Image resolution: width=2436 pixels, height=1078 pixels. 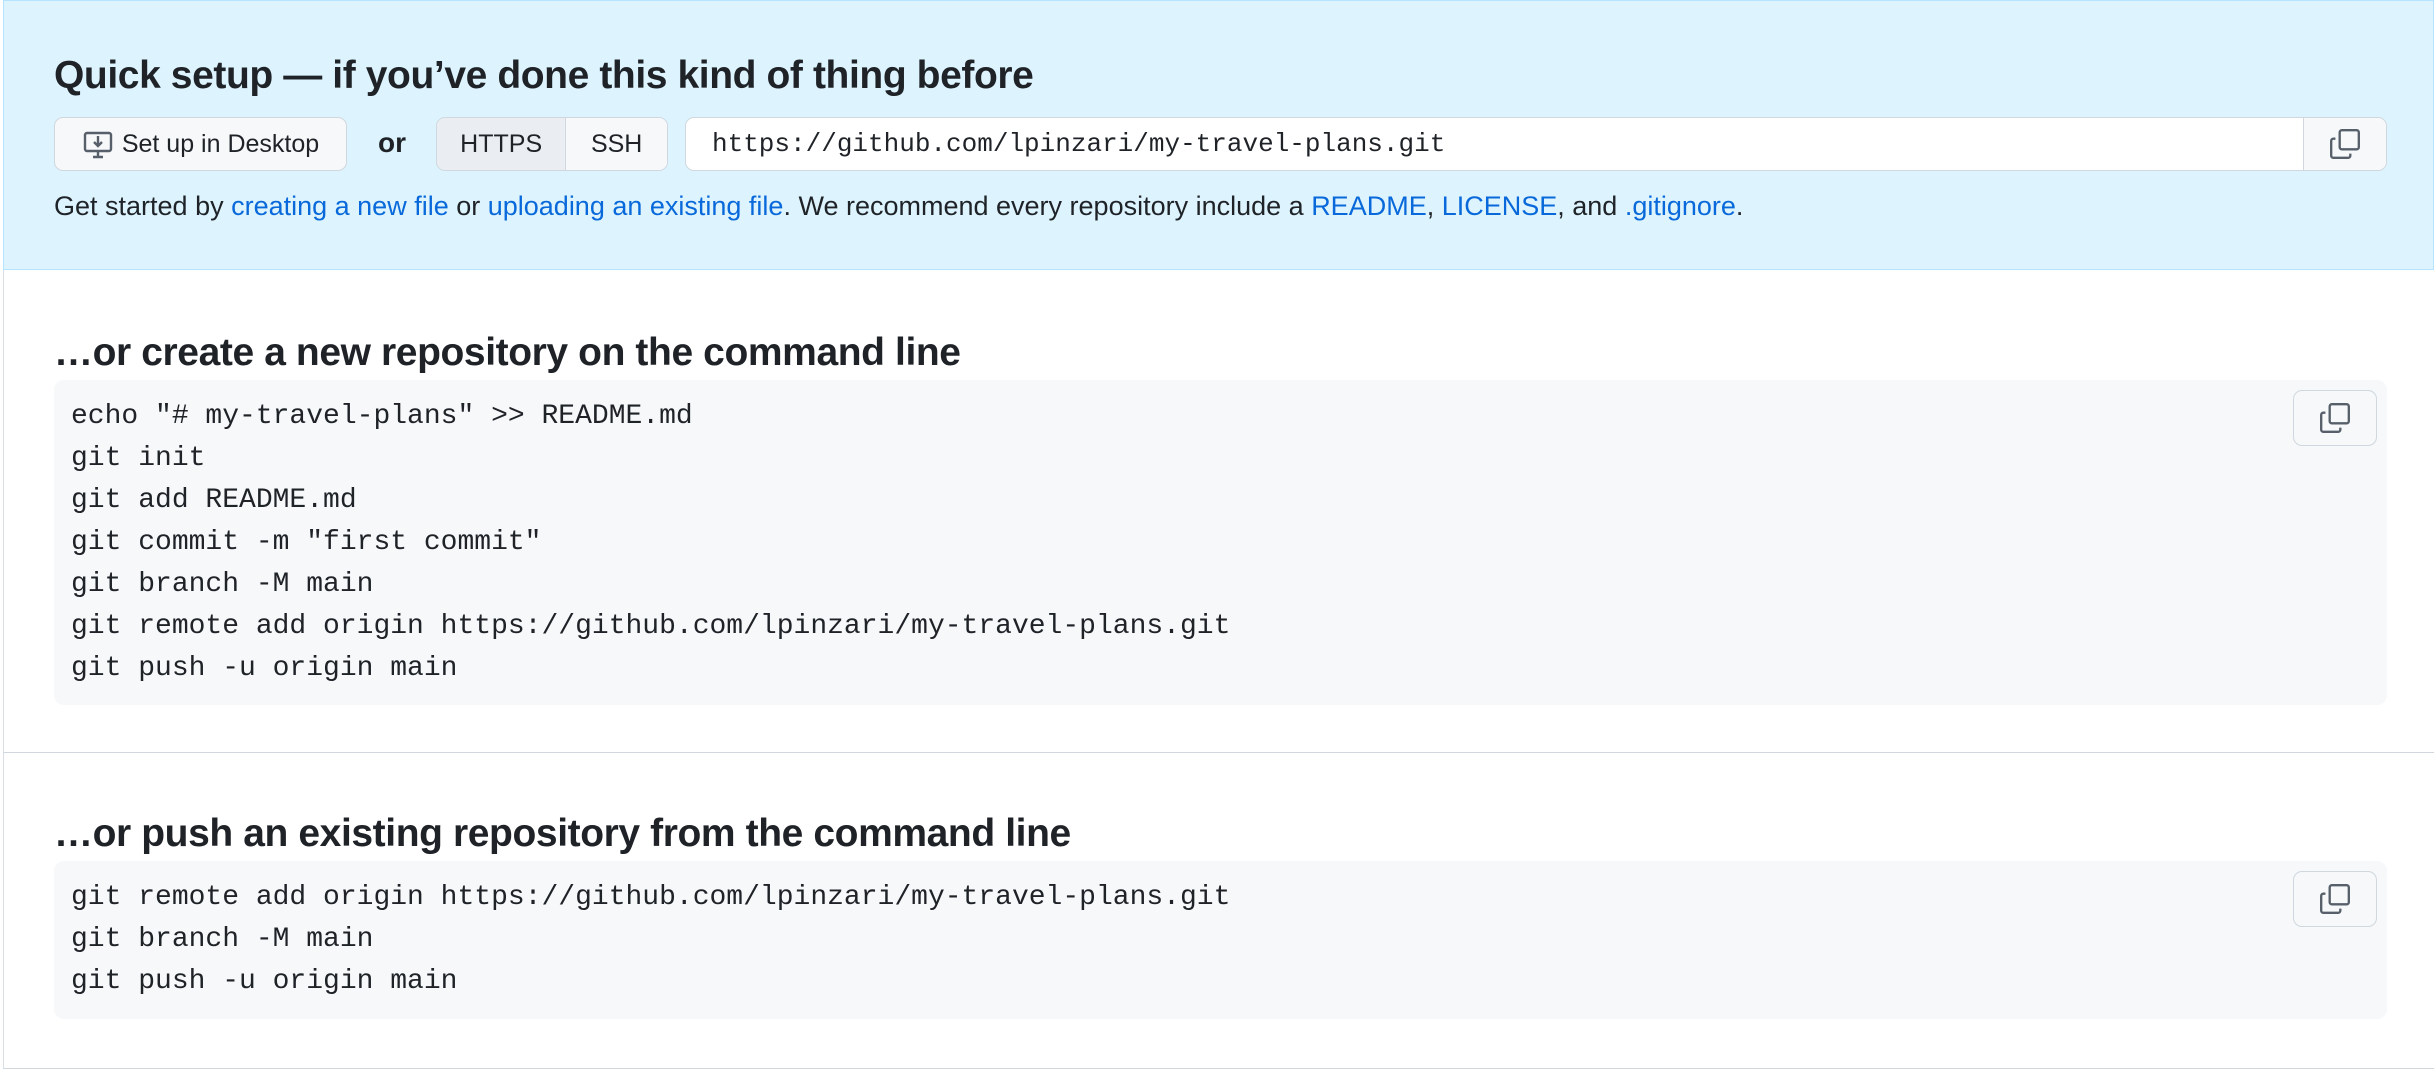 I want to click on protocol-https-tab: HTTPS, so click(x=502, y=144).